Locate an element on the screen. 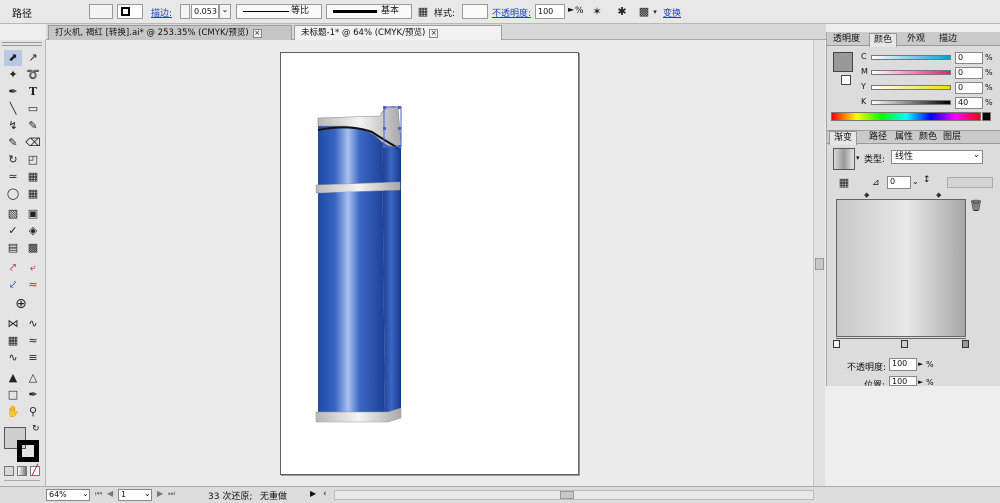  channel-m-label: M is located at coordinates (864, 71).